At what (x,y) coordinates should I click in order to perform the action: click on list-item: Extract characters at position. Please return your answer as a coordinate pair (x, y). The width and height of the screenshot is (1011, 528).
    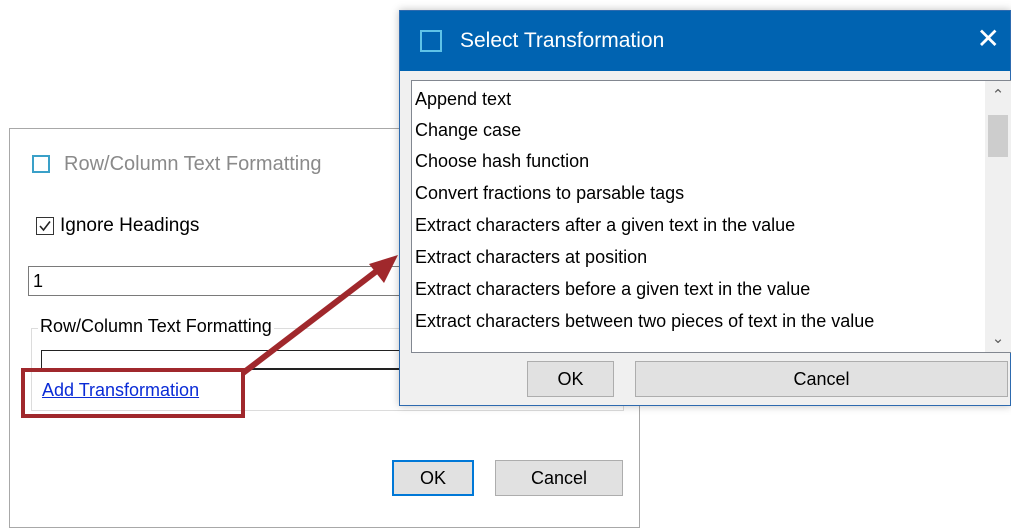
    Looking at the image, I should click on (531, 257).